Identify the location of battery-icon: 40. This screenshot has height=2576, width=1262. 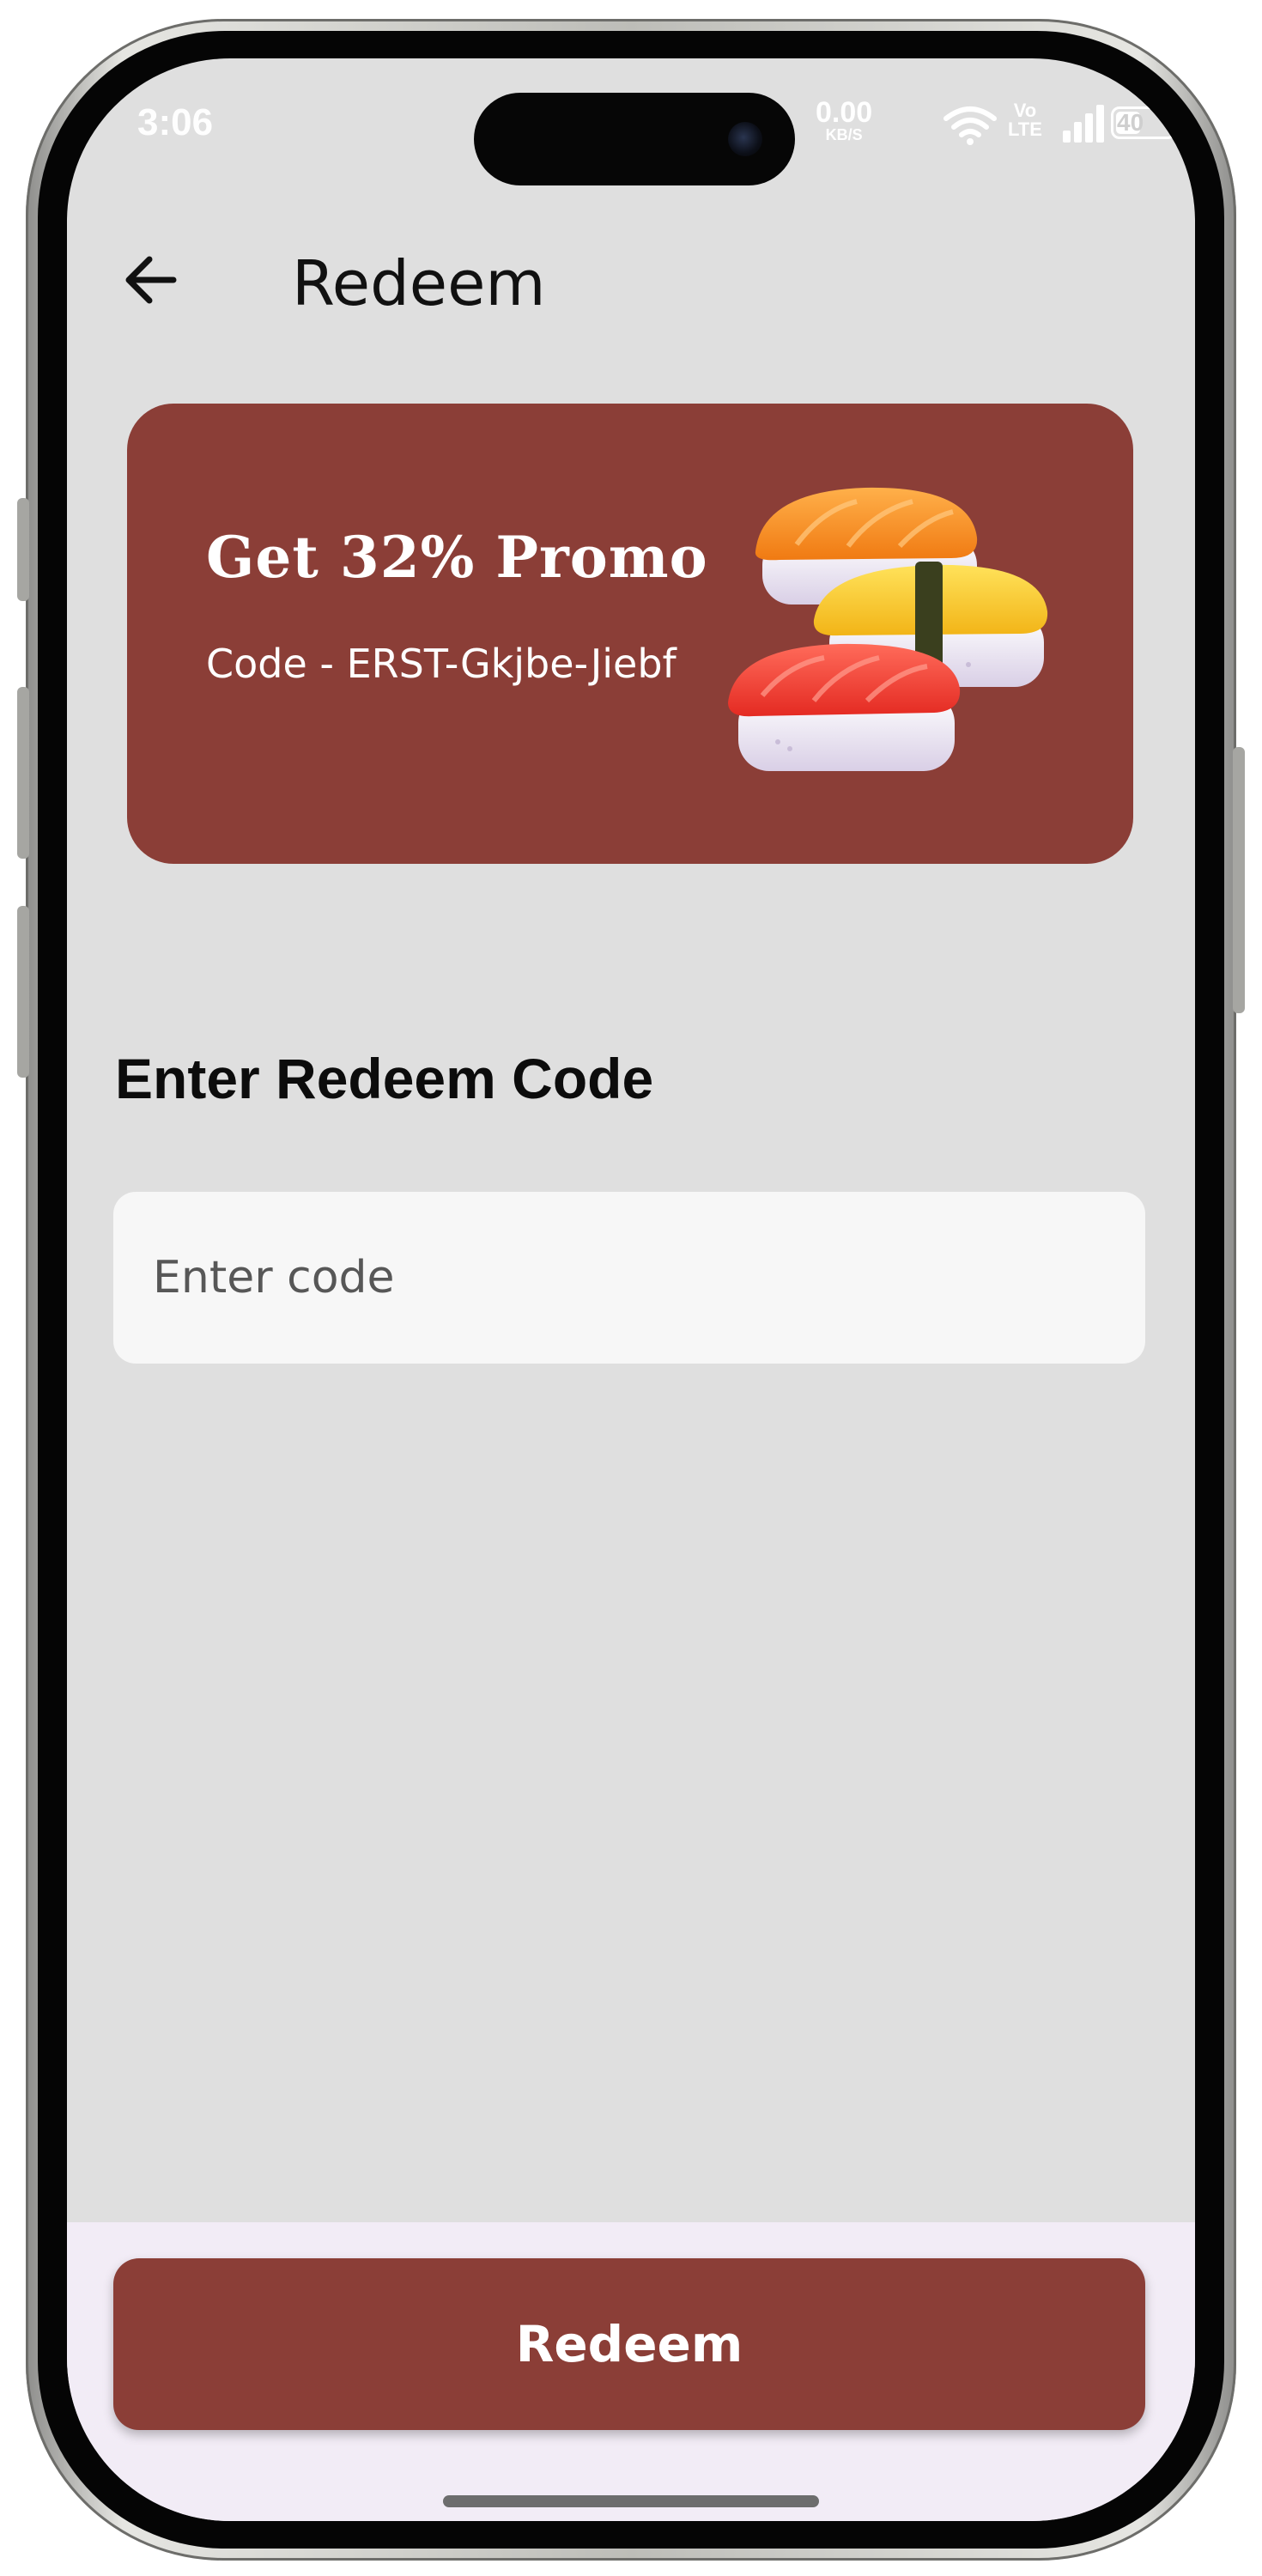
(1143, 123).